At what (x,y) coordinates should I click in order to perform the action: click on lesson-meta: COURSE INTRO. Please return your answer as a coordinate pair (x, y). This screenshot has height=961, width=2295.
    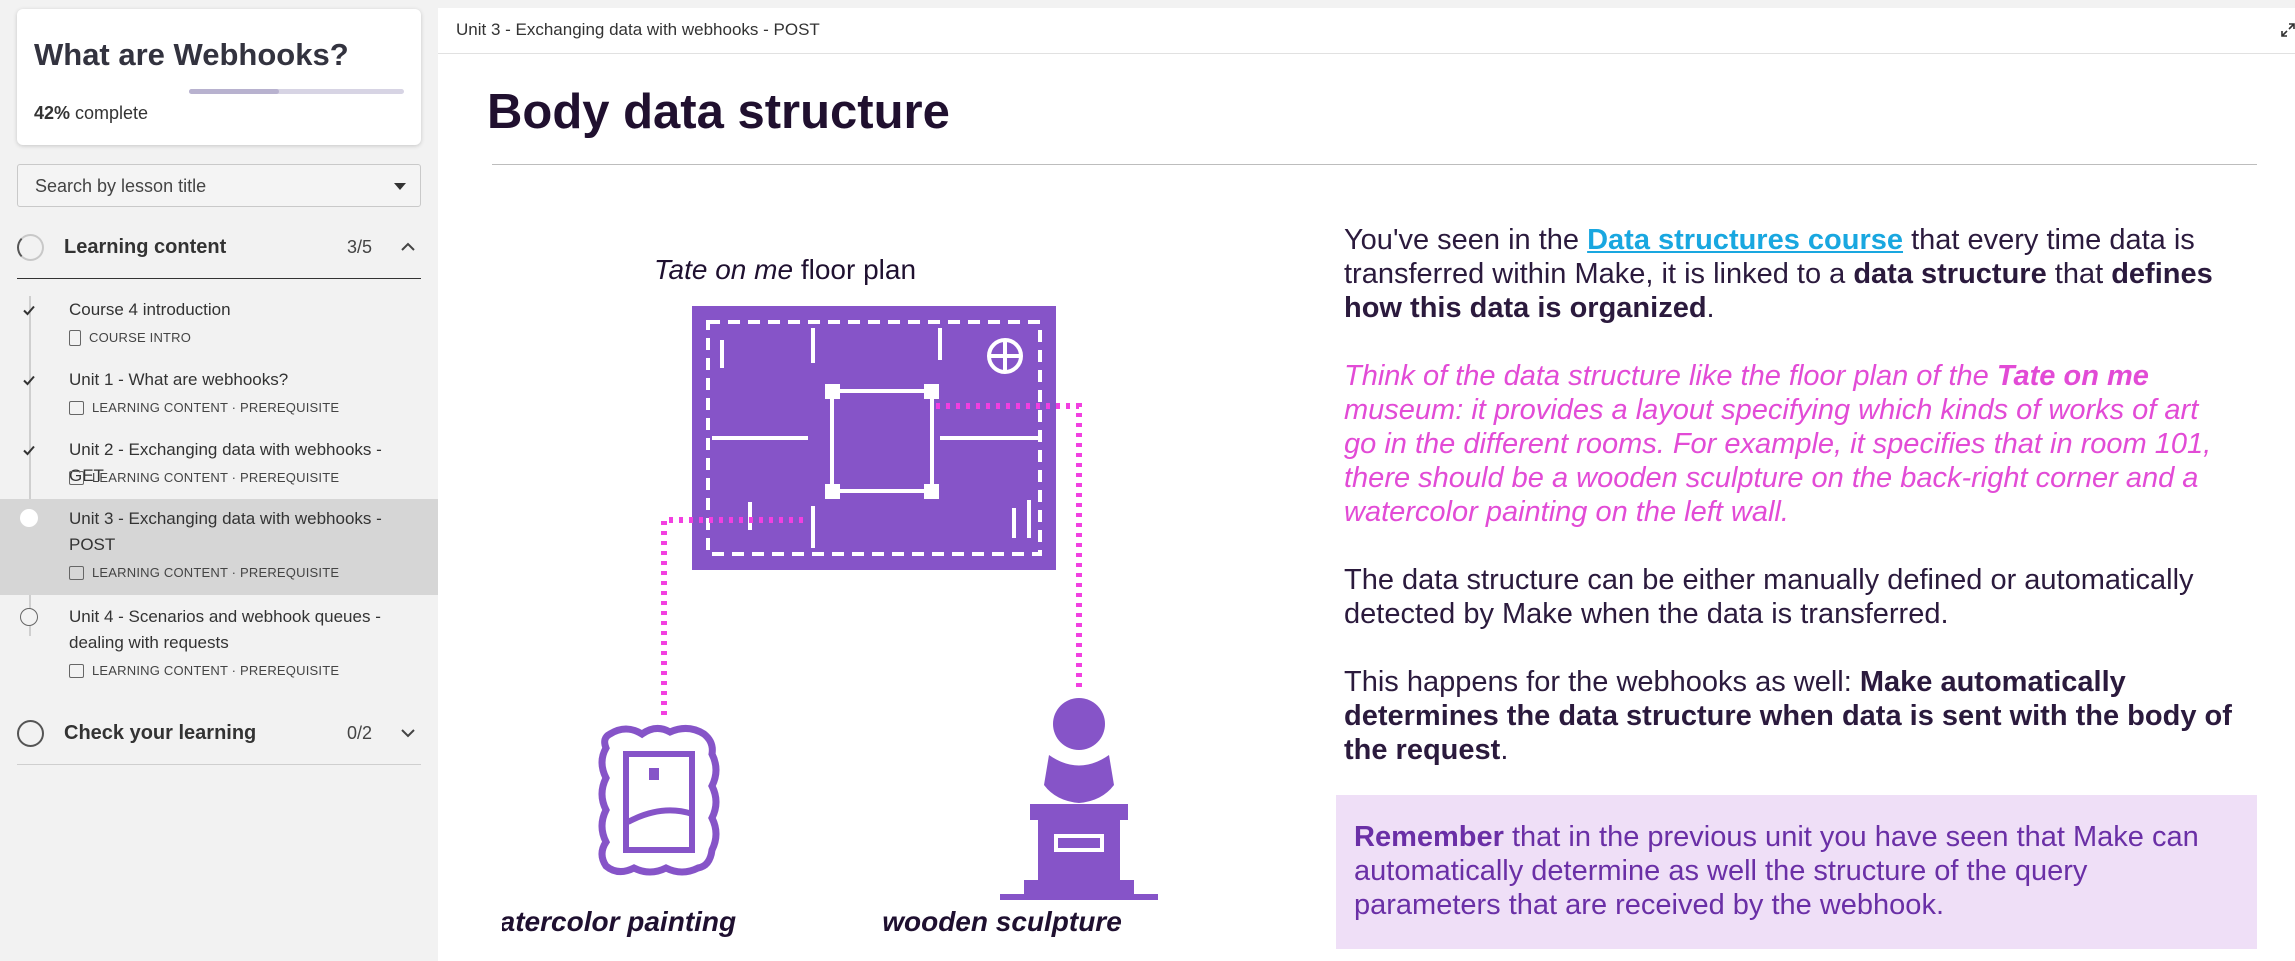
    Looking at the image, I should click on (130, 338).